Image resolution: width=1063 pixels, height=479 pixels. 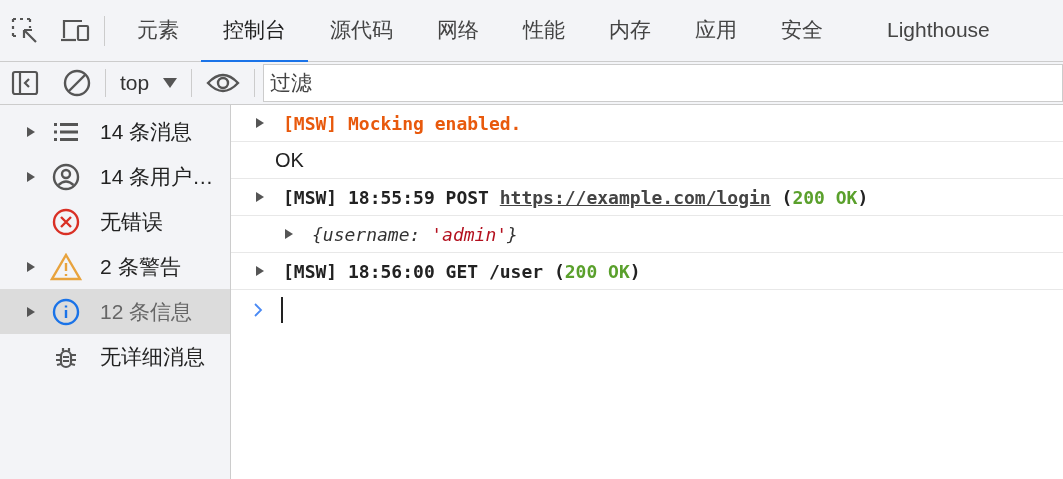 I want to click on log-text: (, so click(x=786, y=197).